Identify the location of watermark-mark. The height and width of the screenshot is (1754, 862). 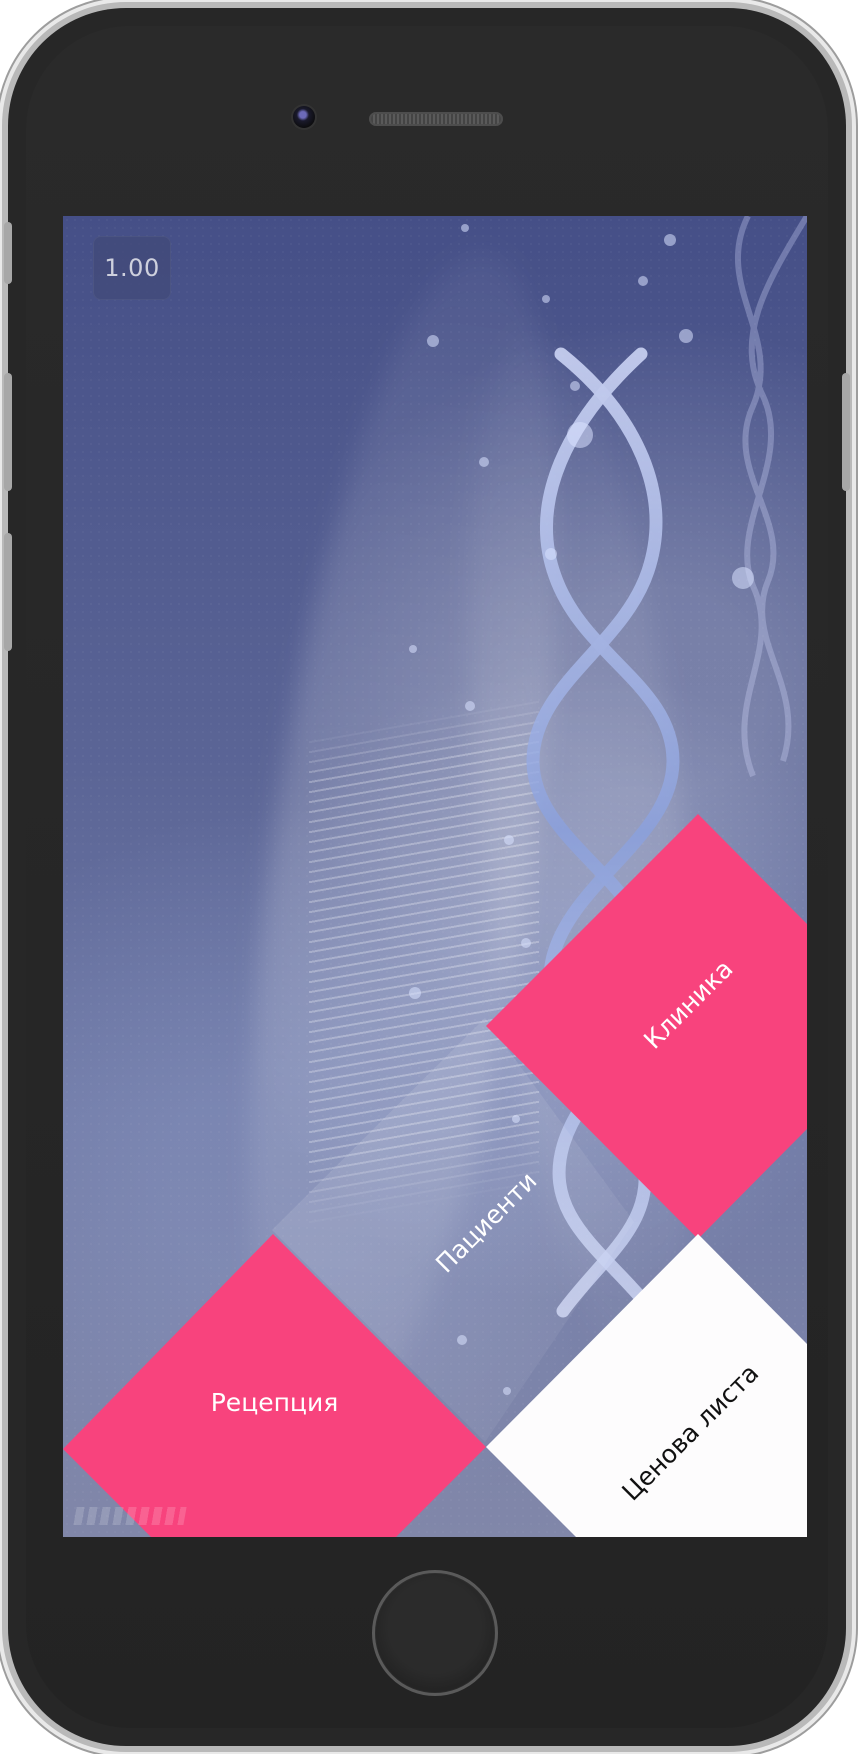
(130, 1516).